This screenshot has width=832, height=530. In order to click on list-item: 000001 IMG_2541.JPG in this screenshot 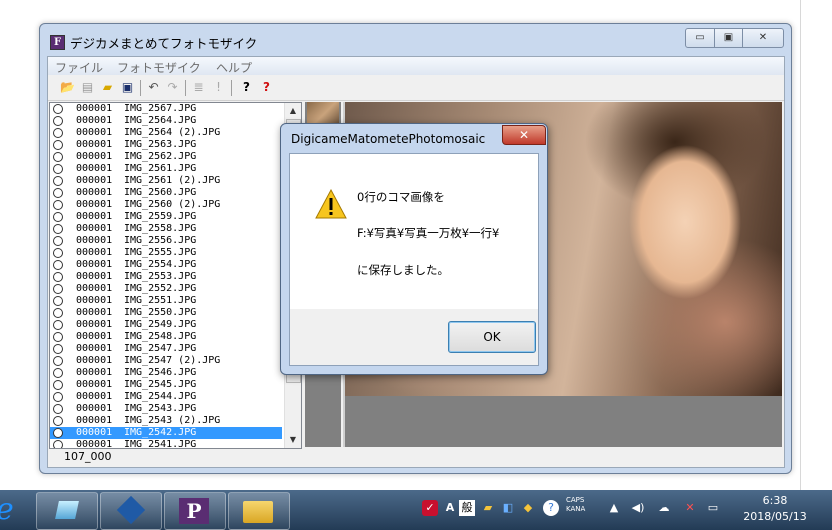, I will do `click(166, 443)`.